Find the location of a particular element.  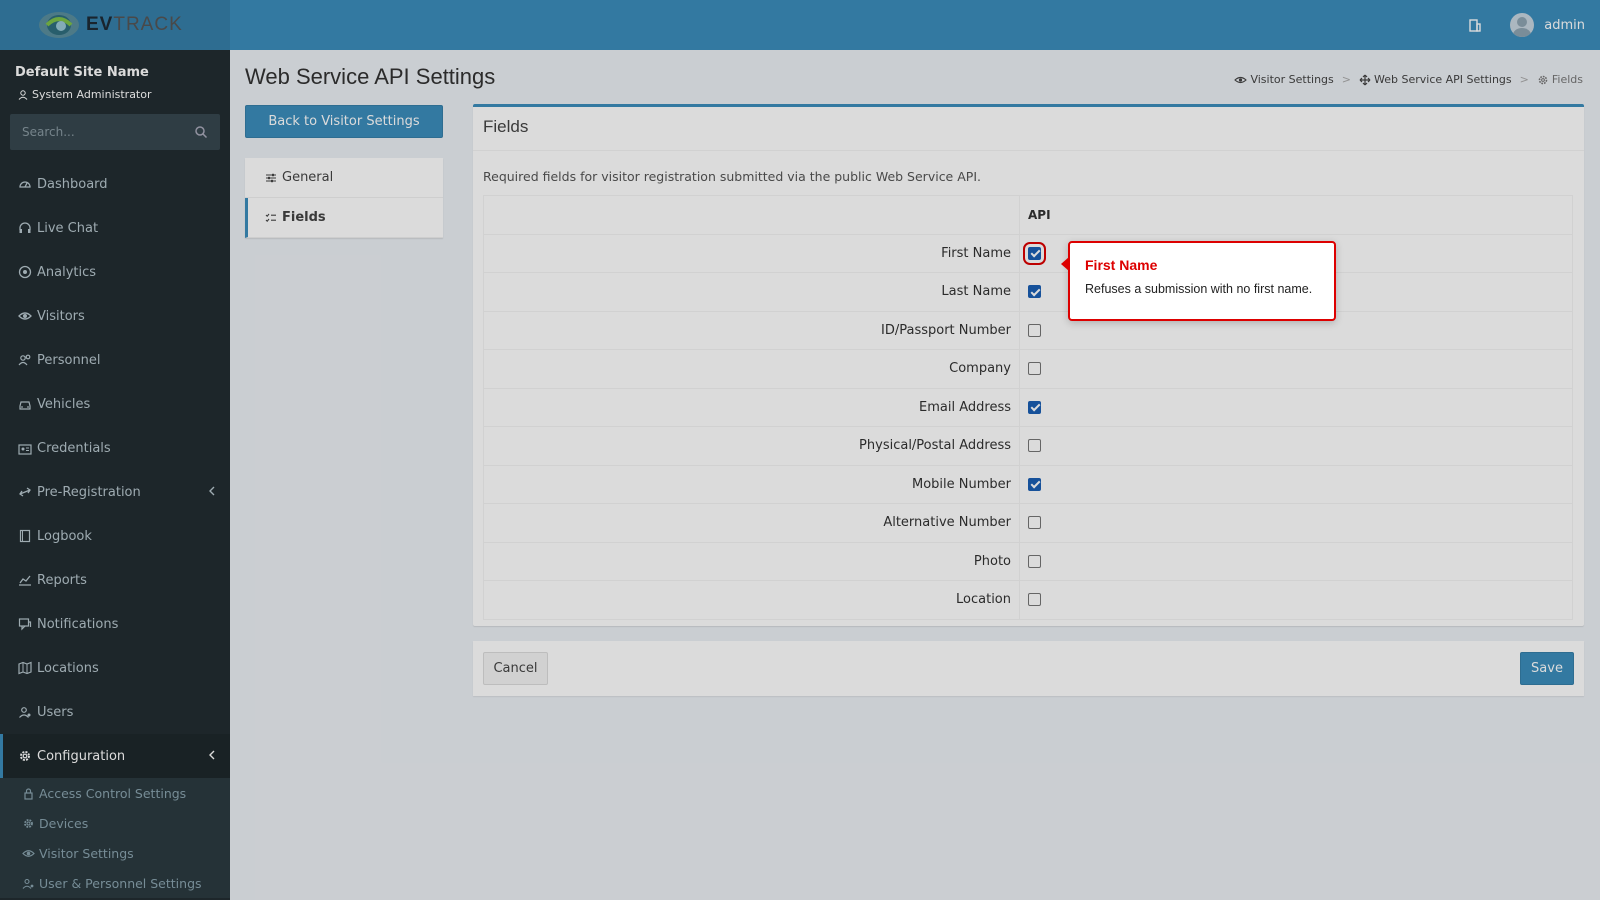

sidebar-item-reports: Reports is located at coordinates (115, 580).